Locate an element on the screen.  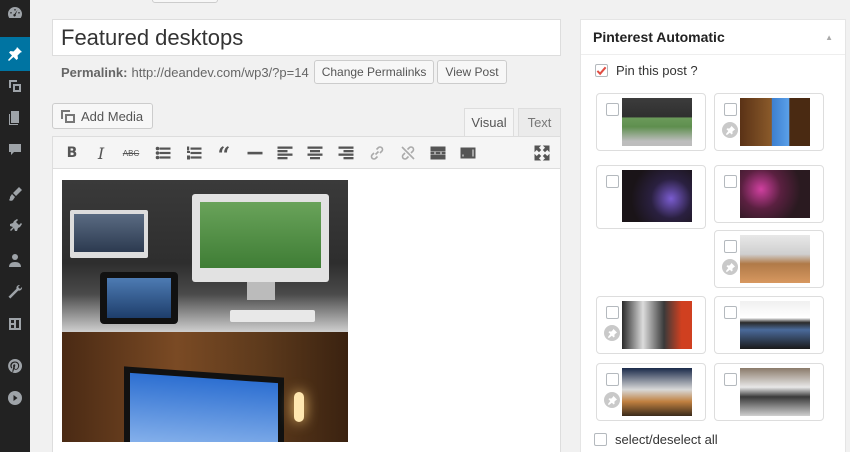
play-icon is located at coordinates (15, 398).